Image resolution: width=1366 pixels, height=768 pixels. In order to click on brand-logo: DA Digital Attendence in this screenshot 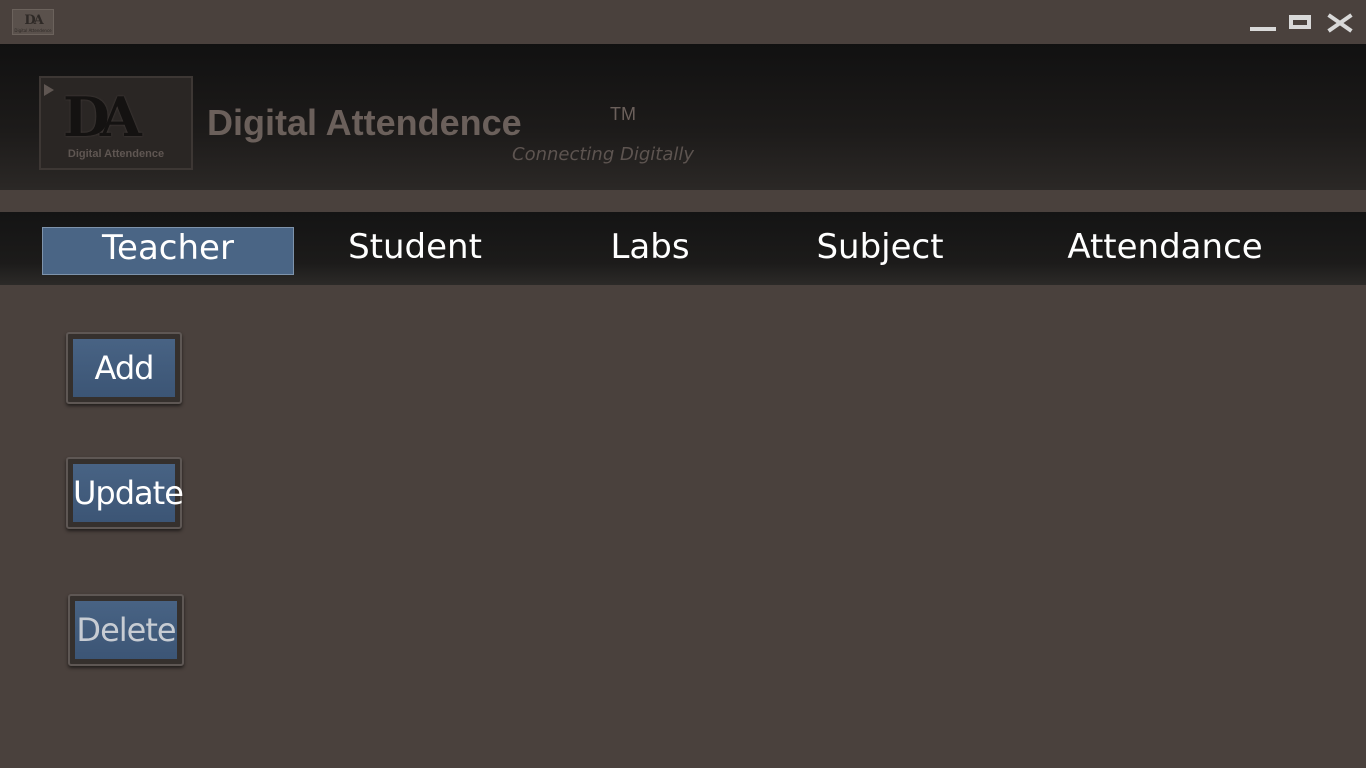, I will do `click(116, 123)`.